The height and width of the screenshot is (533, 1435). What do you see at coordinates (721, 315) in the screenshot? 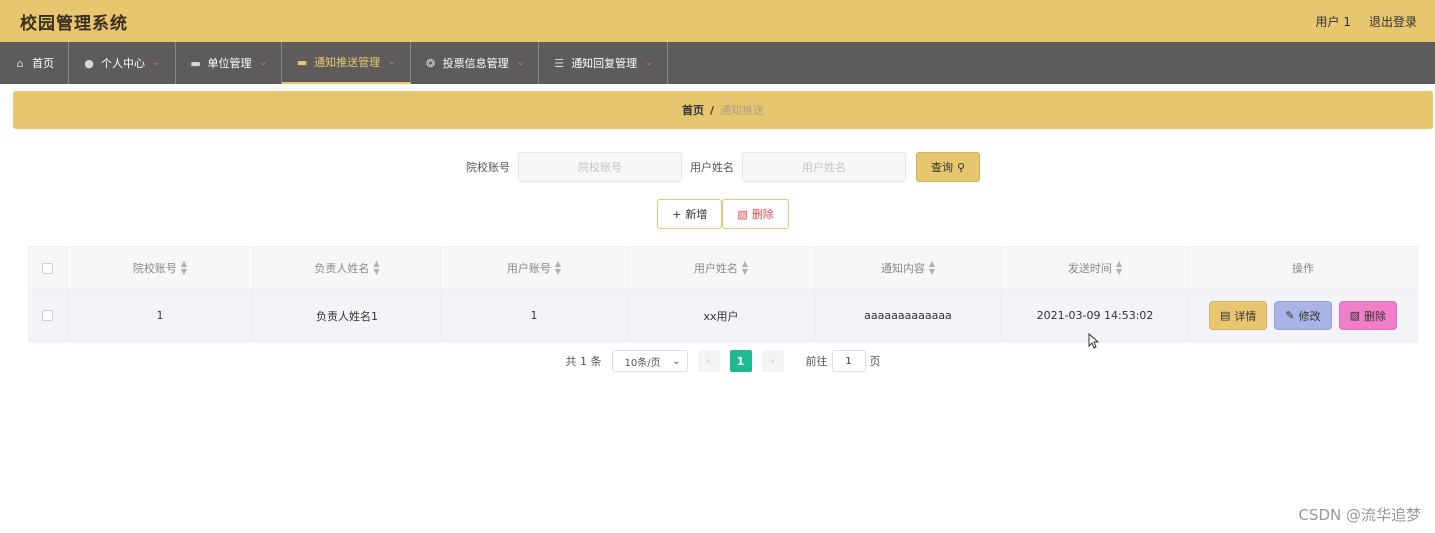
I see `table-cell: xx用户` at bounding box center [721, 315].